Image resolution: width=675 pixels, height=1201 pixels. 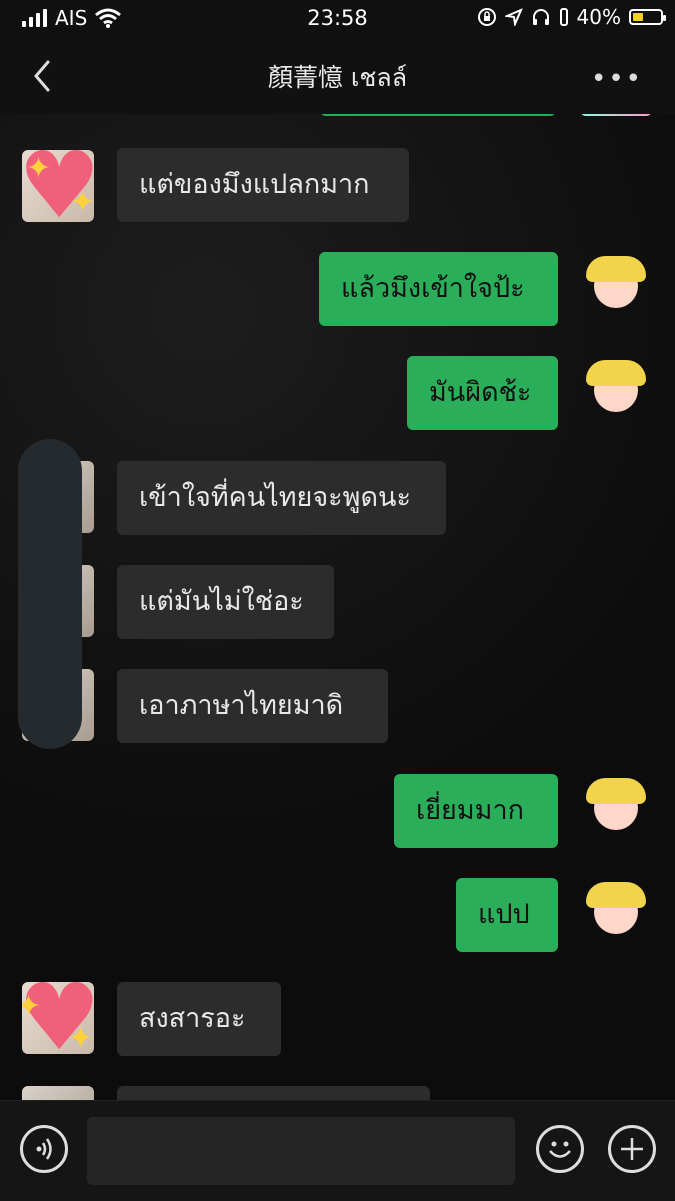 I want to click on outgoing-message: เยี่ยมมาก, so click(x=476, y=811).